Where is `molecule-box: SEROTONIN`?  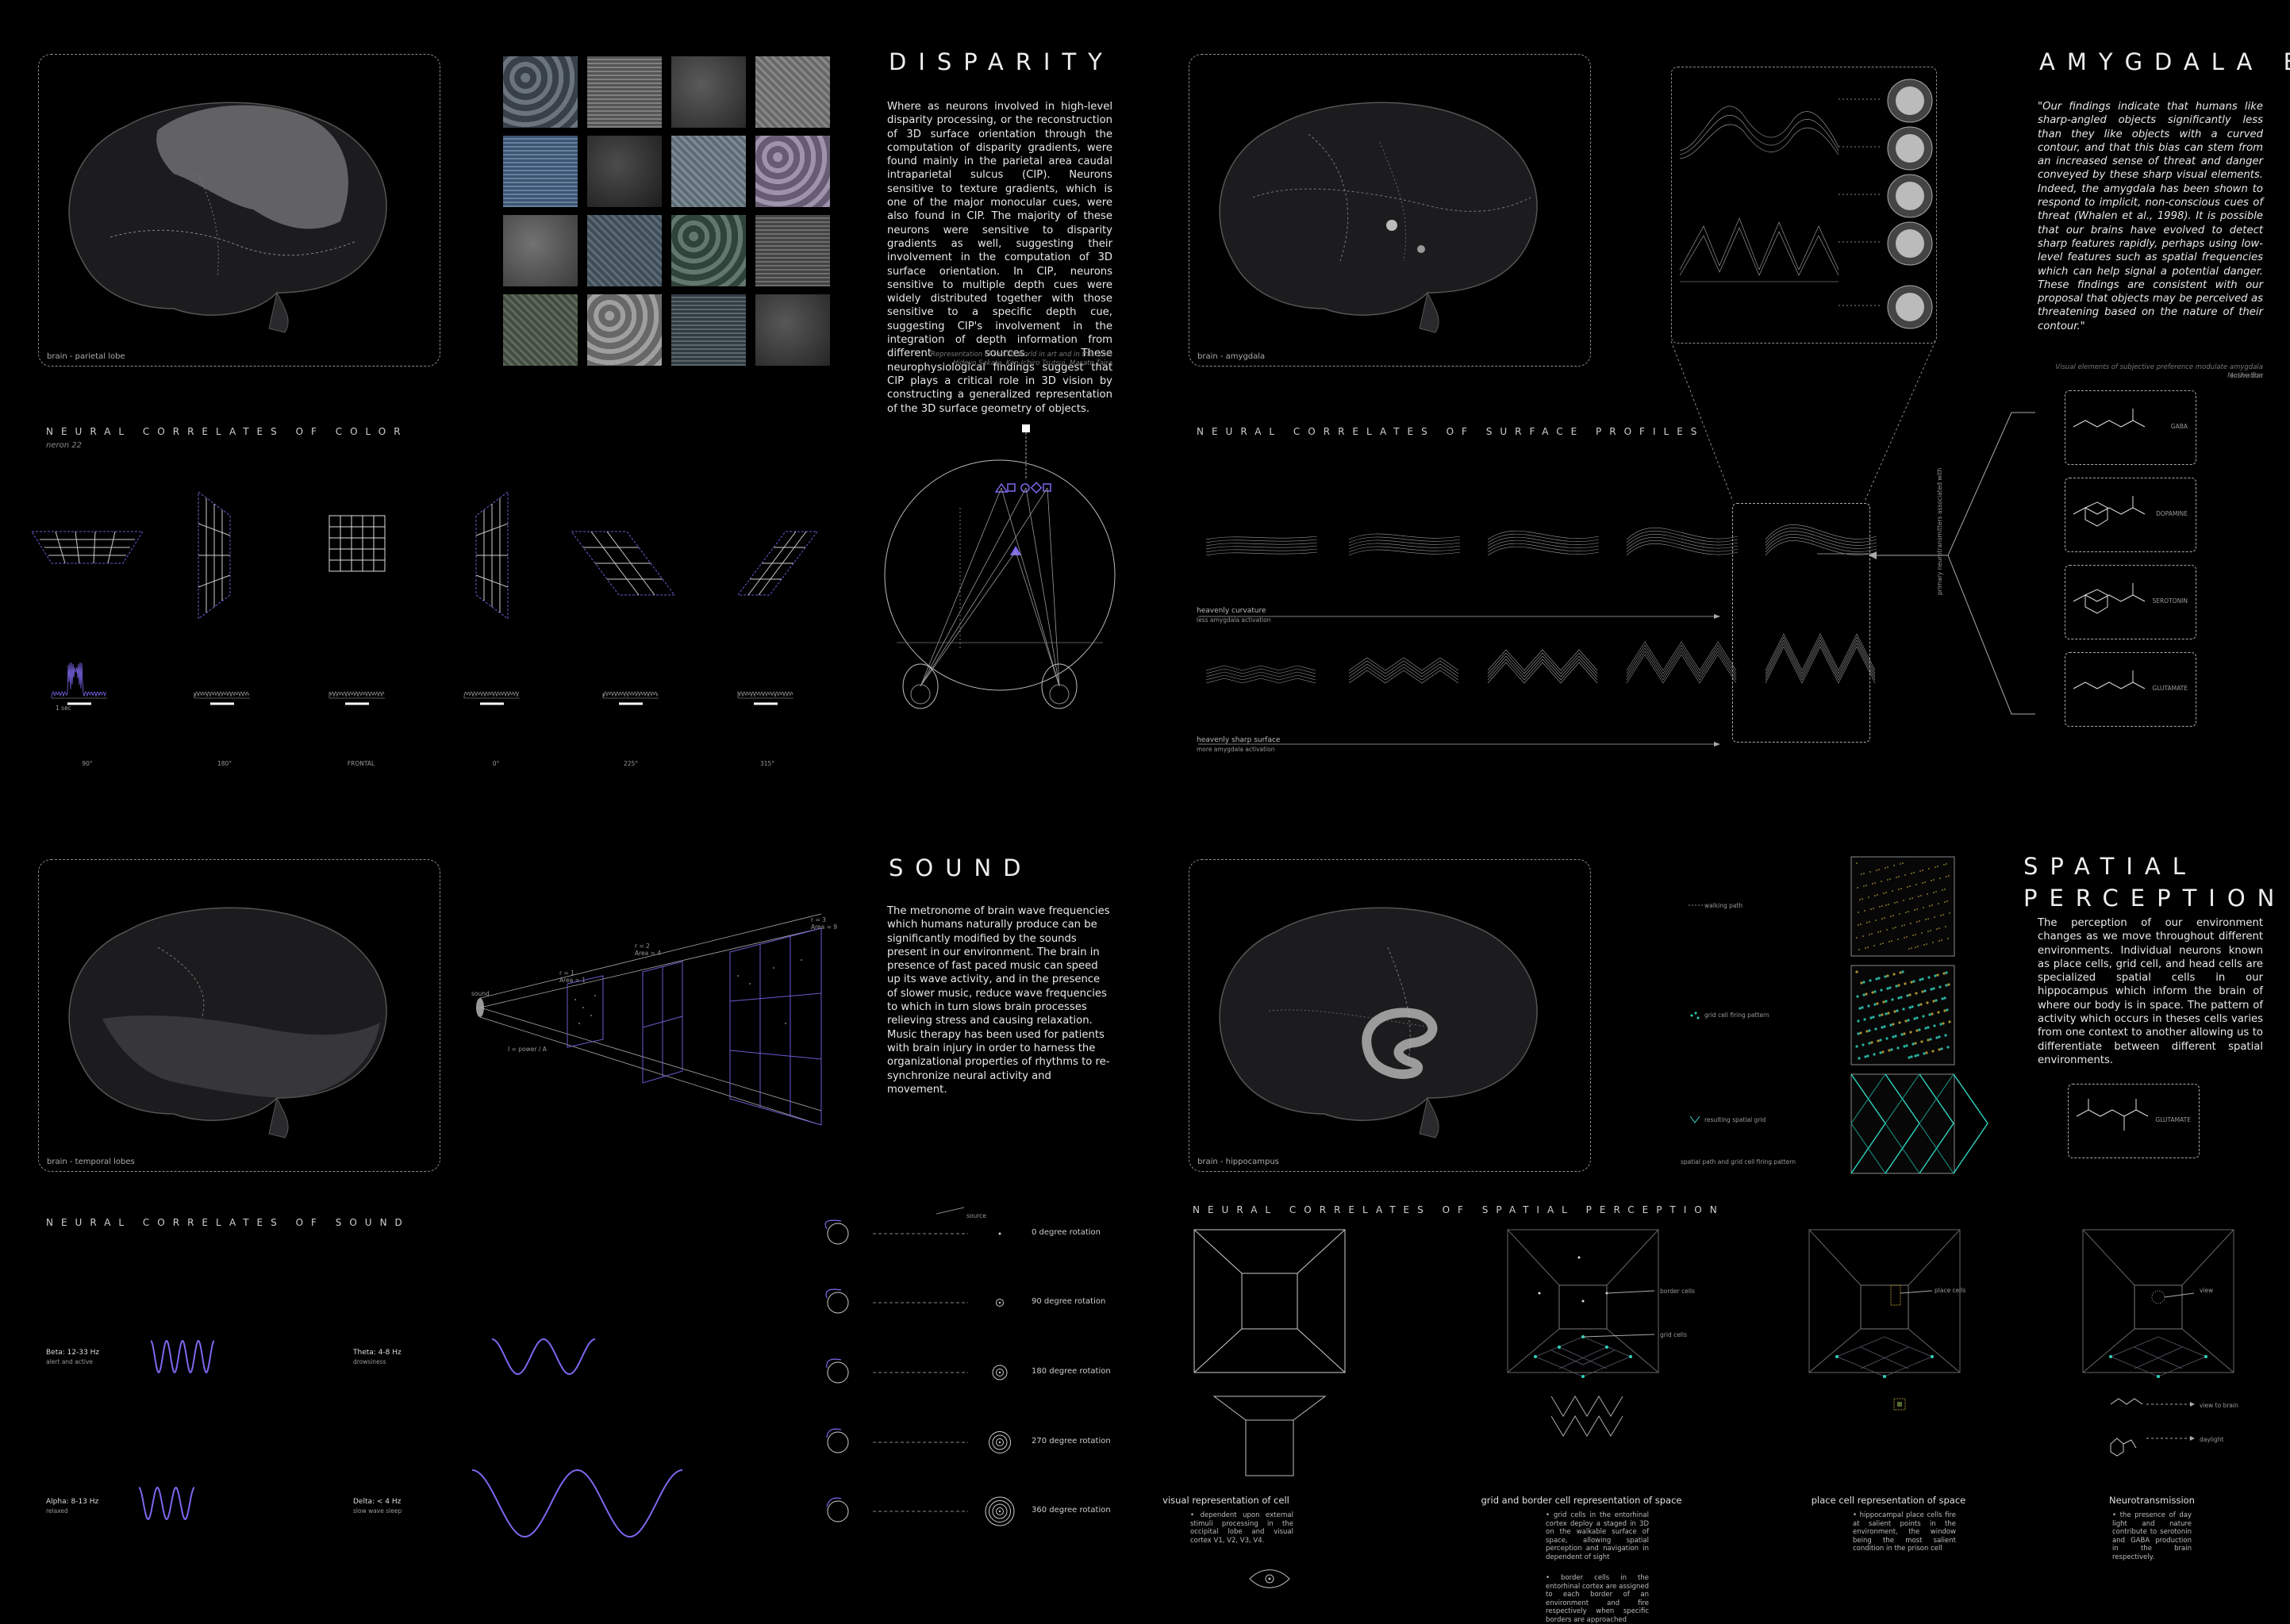
molecule-box: SEROTONIN is located at coordinates (2130, 602).